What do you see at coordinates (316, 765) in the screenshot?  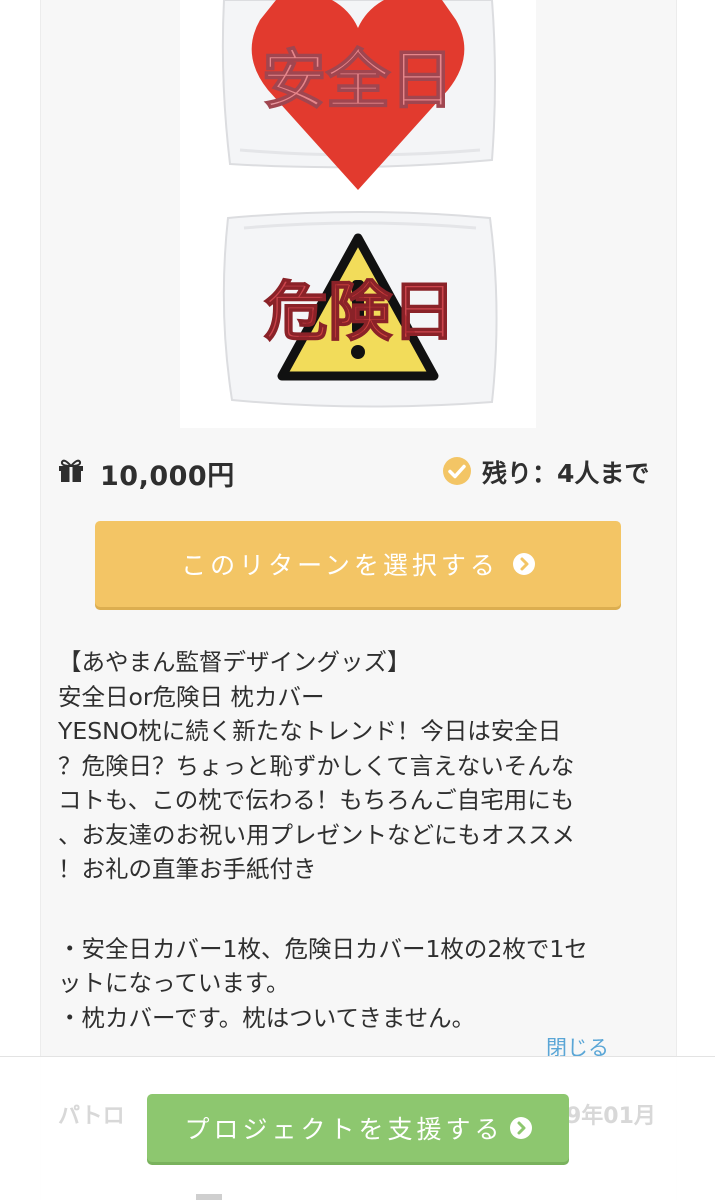 I see `description-line: ？危険日？ちょっと恥ずかしくて言えないそんな` at bounding box center [316, 765].